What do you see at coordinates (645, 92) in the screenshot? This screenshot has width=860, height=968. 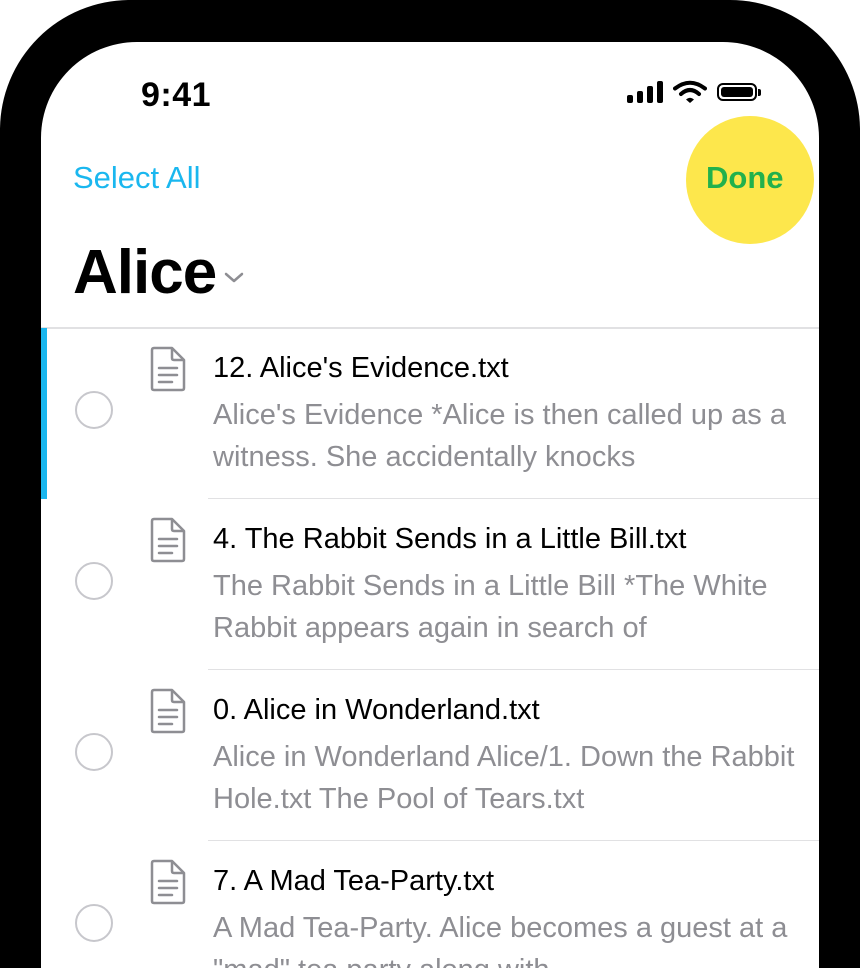 I see `cellular-signal-icon` at bounding box center [645, 92].